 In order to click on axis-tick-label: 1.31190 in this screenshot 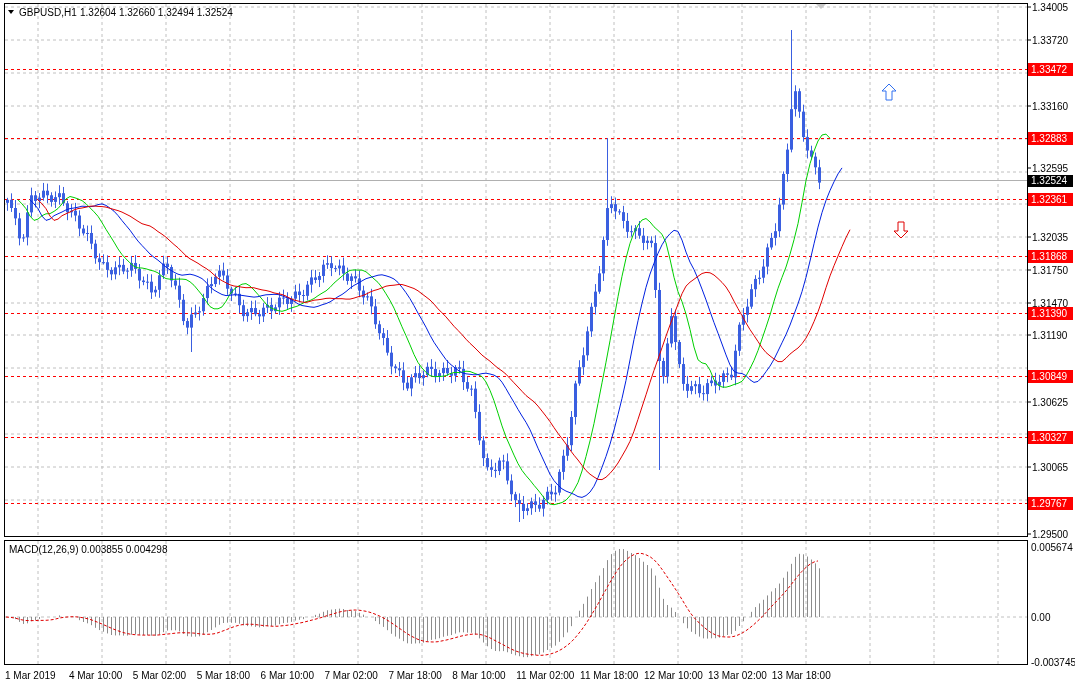, I will do `click(1050, 335)`.